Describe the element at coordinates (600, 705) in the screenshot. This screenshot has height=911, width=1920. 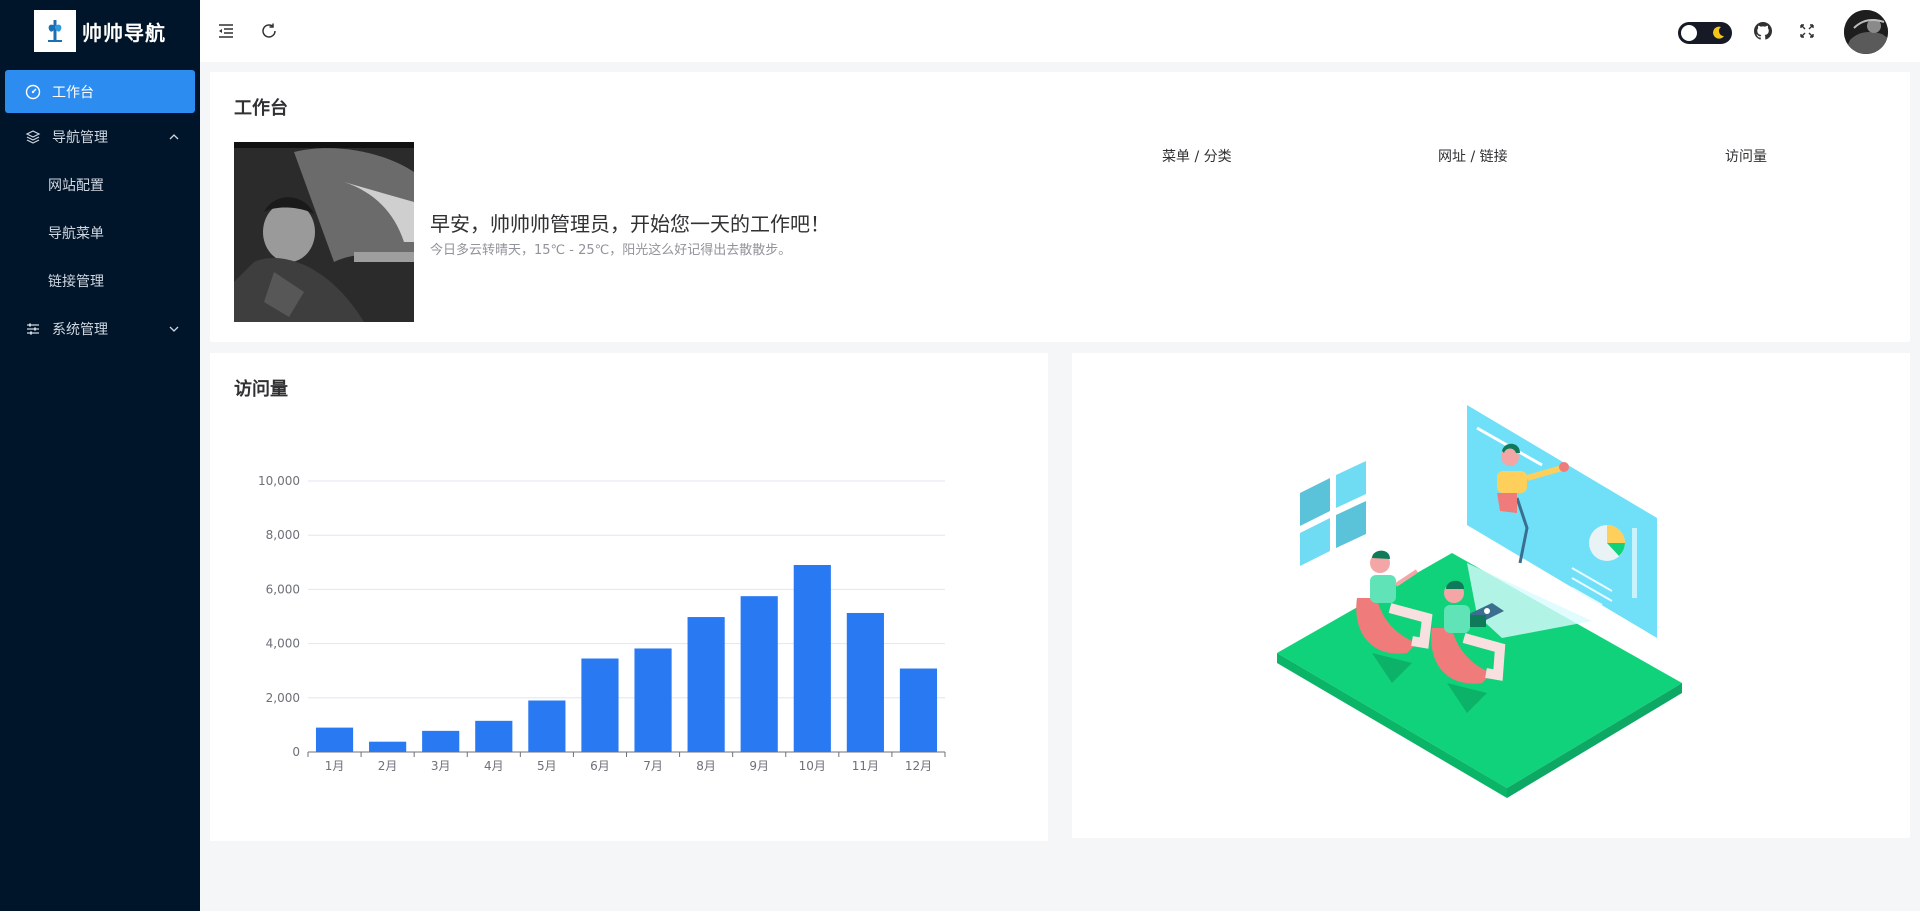
I see `bar-6月` at that location.